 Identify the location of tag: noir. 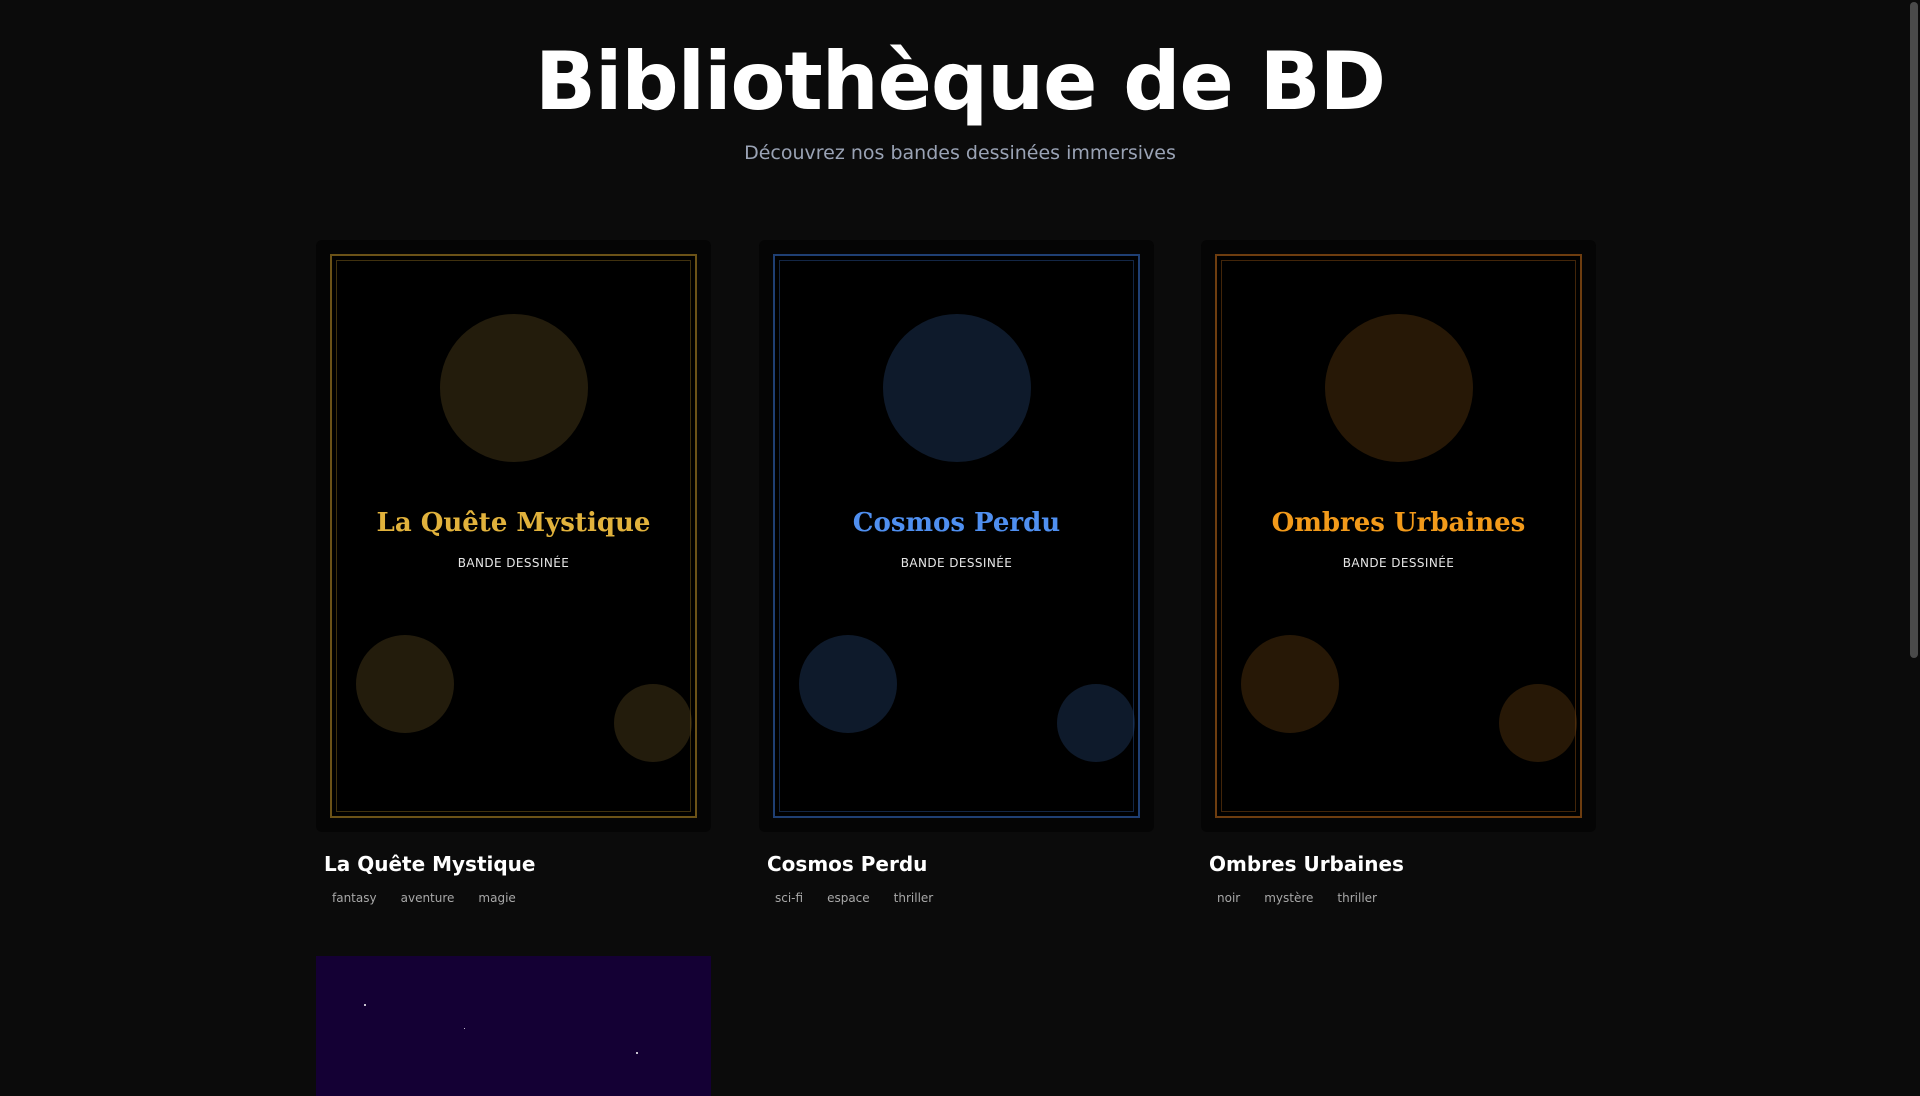
(1228, 898).